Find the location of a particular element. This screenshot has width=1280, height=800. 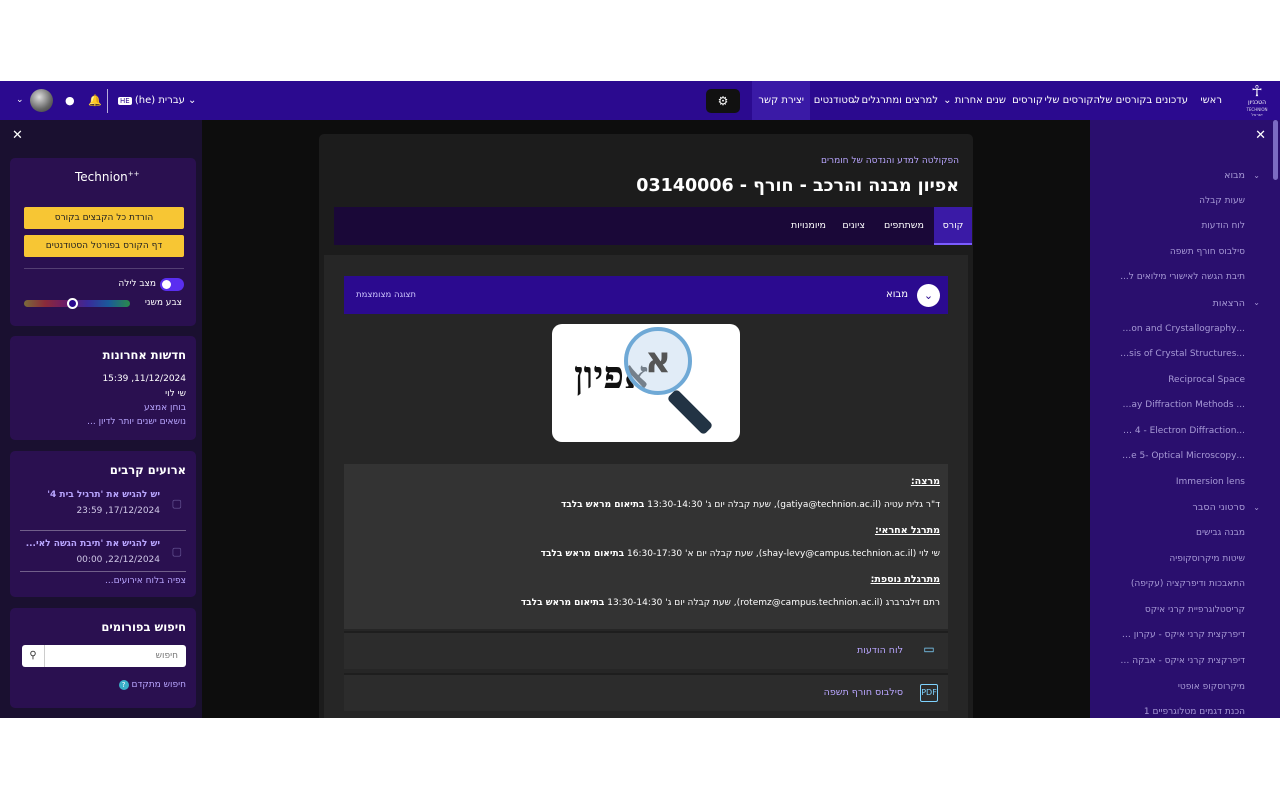

collapse-chevron-icon: ⌄ is located at coordinates (928, 295).